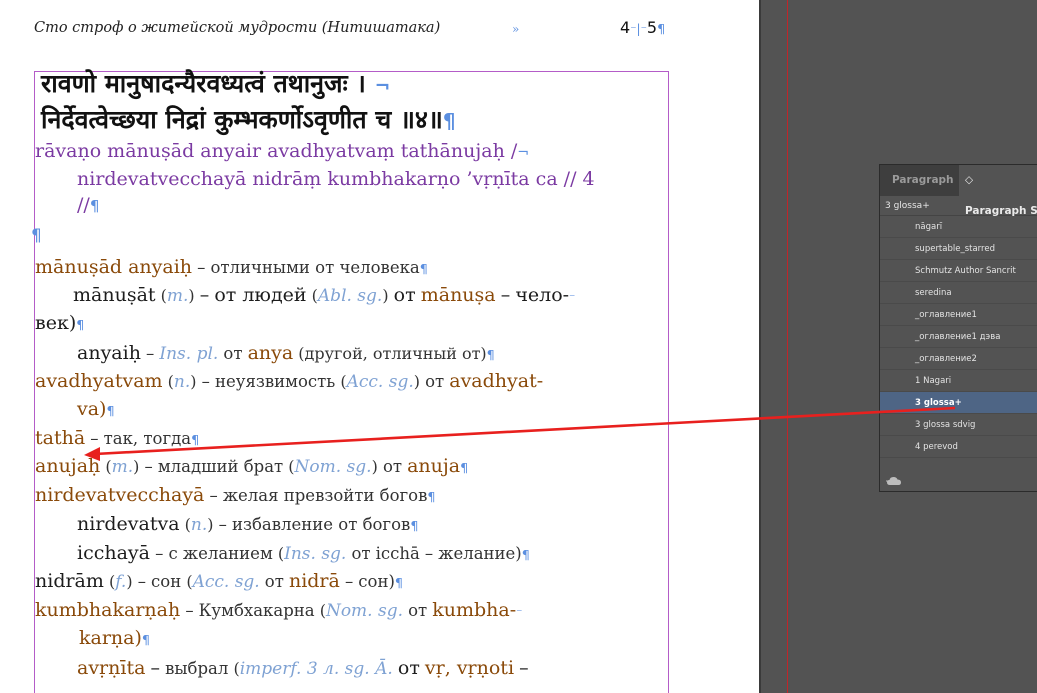  I want to click on arrow-shaft, so click(525, 431).